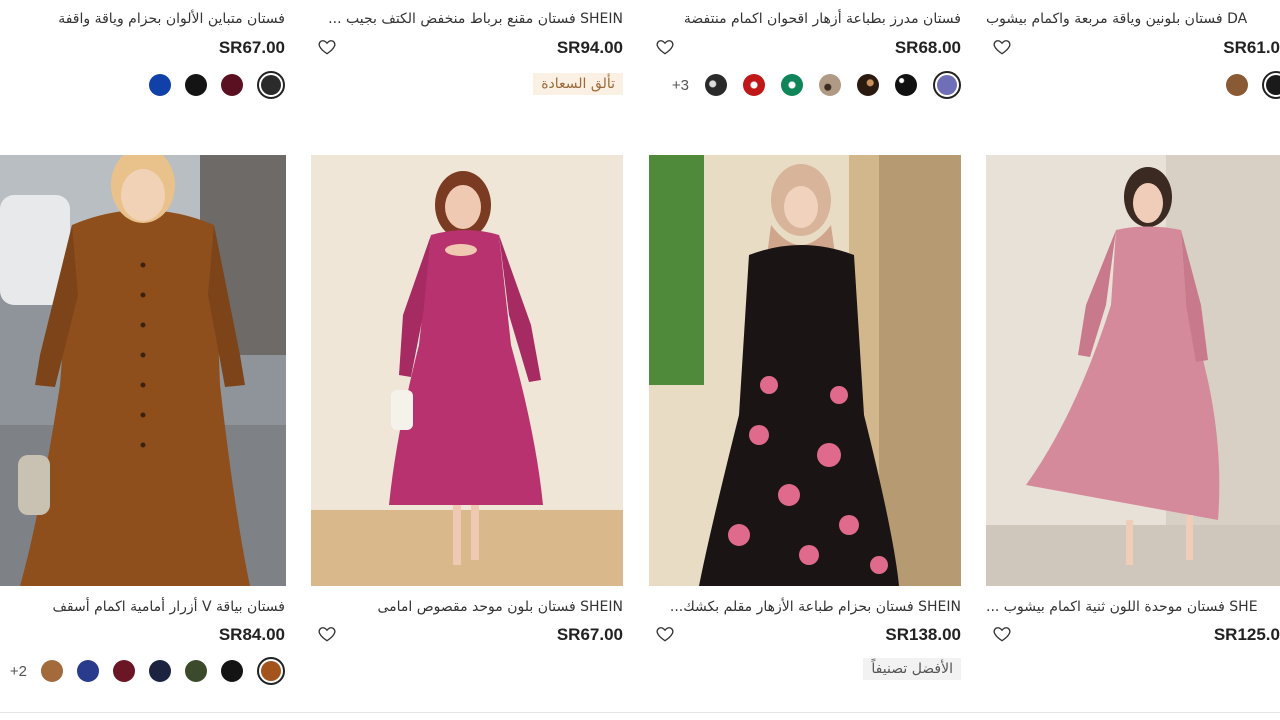 The image size is (1280, 720). Describe the element at coordinates (589, 47) in the screenshot. I see `product-price: SR94.00` at that location.